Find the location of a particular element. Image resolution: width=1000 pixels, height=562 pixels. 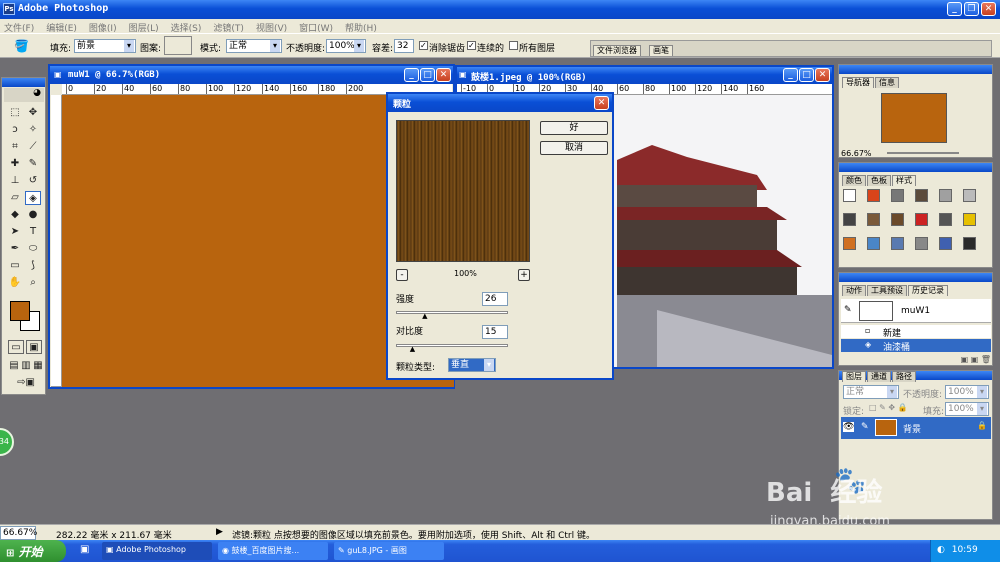

task-photoshop: ▣ Adobe Photoshop is located at coordinates (157, 551).